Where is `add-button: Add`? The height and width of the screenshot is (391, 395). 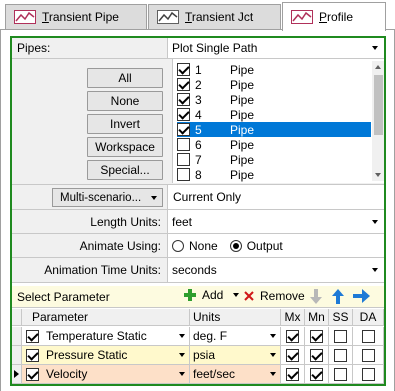 add-button: Add is located at coordinates (211, 295).